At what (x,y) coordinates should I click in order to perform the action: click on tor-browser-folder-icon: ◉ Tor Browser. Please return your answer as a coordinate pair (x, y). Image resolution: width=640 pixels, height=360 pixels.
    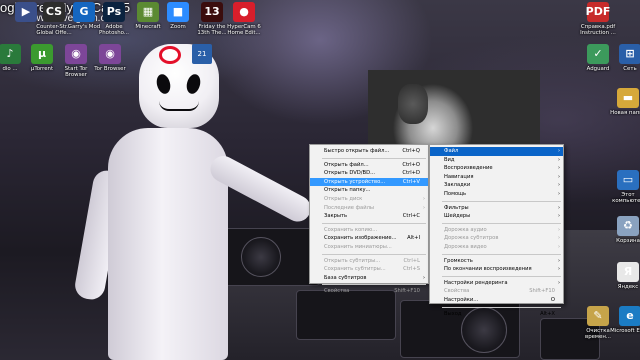
    Looking at the image, I should click on (110, 58).